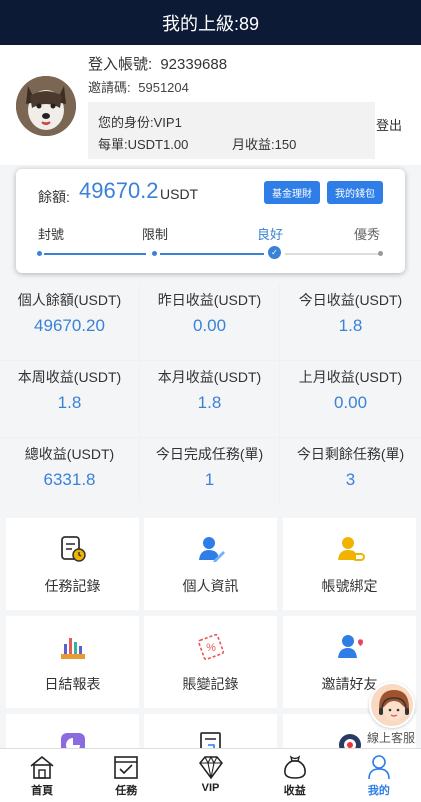  What do you see at coordinates (155, 234) in the screenshot?
I see `level-limited: 限制` at bounding box center [155, 234].